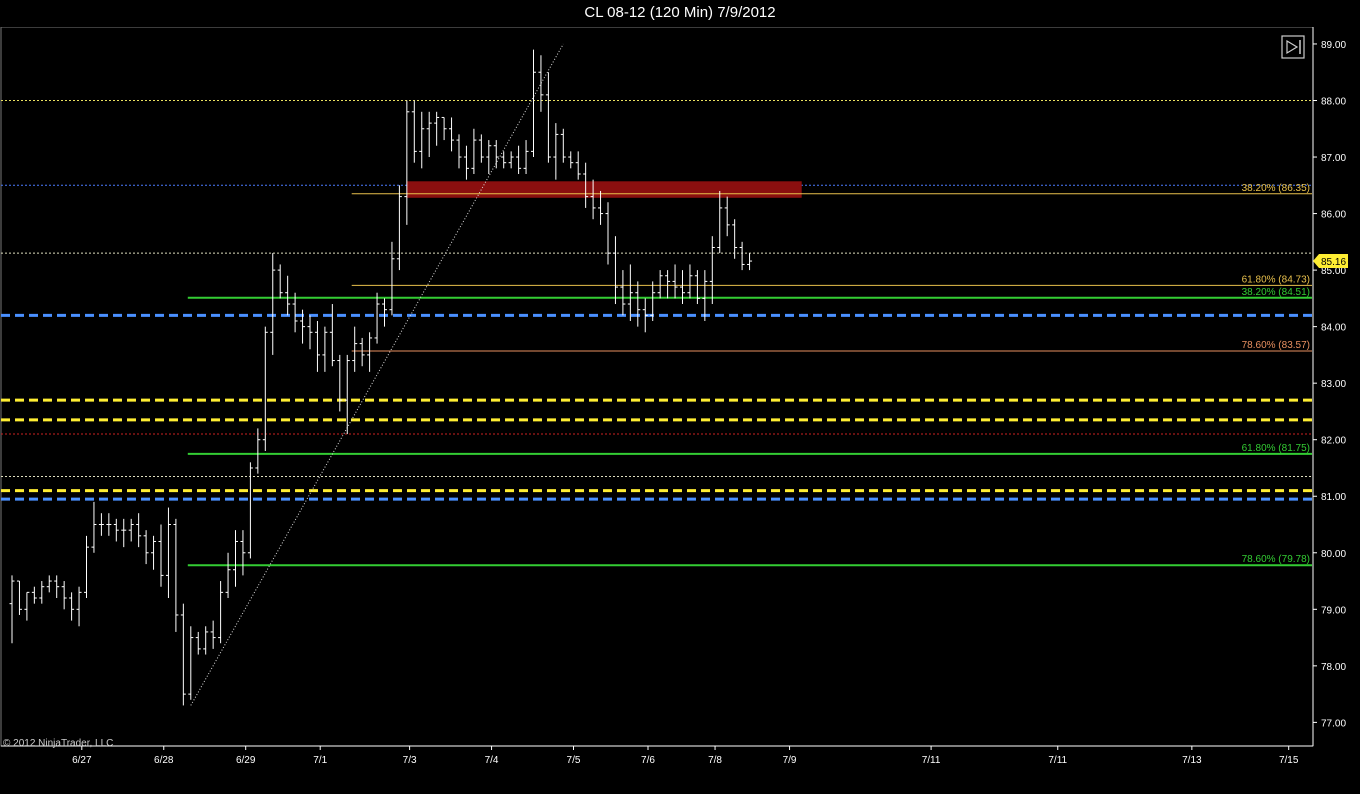  I want to click on fib-level-label: 78.60% (79.78), so click(1276, 559).